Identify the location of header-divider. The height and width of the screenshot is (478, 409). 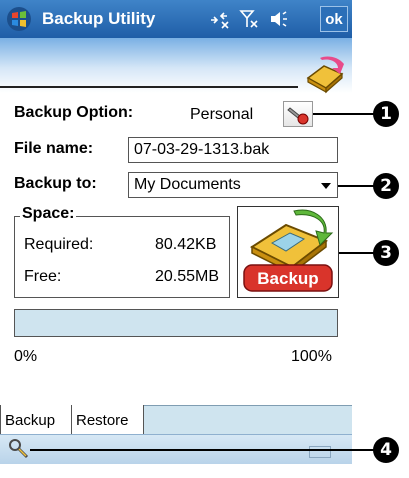
(149, 87).